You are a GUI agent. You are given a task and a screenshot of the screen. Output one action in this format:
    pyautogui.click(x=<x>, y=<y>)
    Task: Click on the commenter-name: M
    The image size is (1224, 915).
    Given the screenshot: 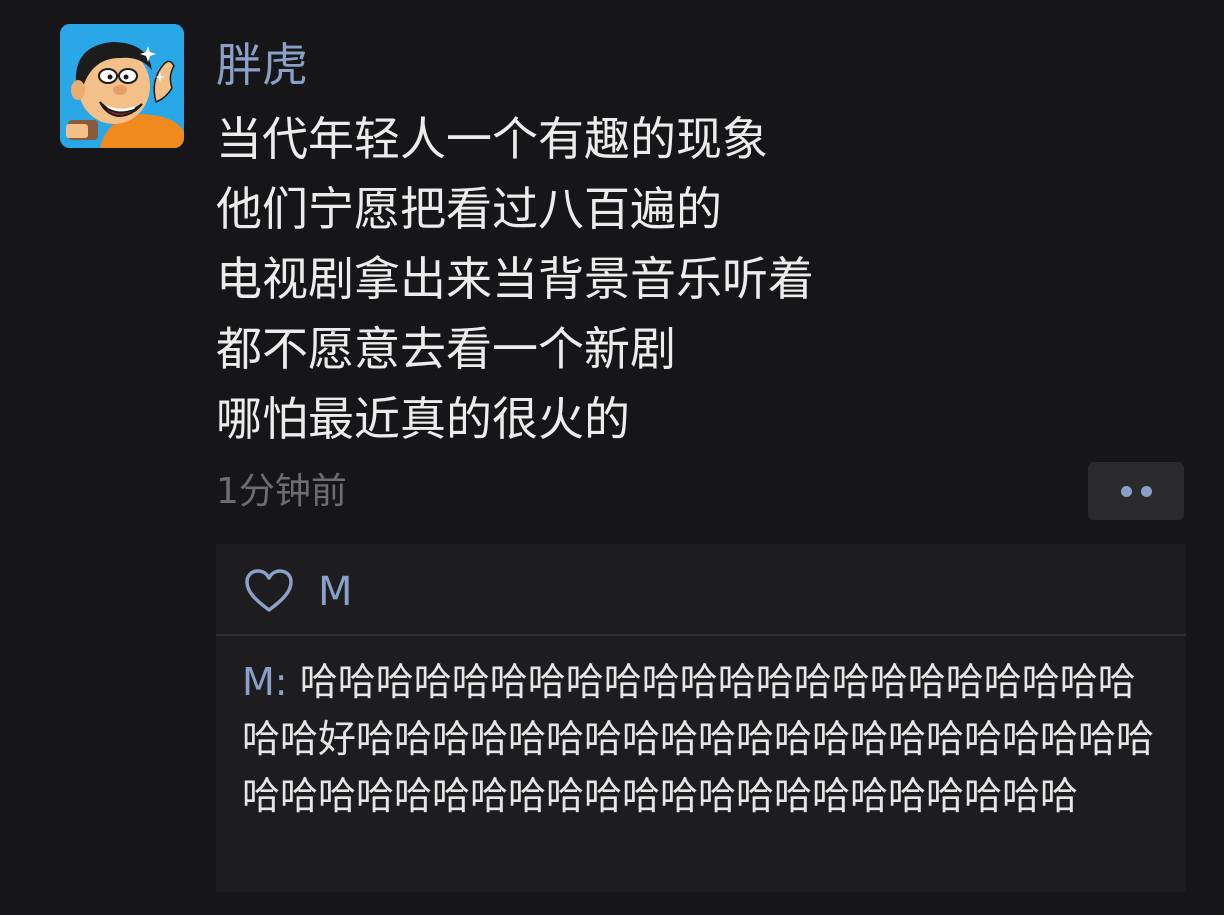 What is the action you would take?
    pyautogui.click(x=258, y=682)
    